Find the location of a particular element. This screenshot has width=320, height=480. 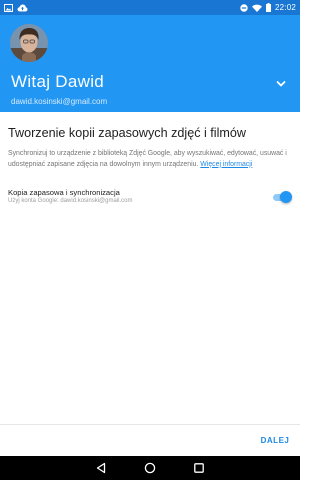

more-info-link: Więcej informacji is located at coordinates (226, 164).